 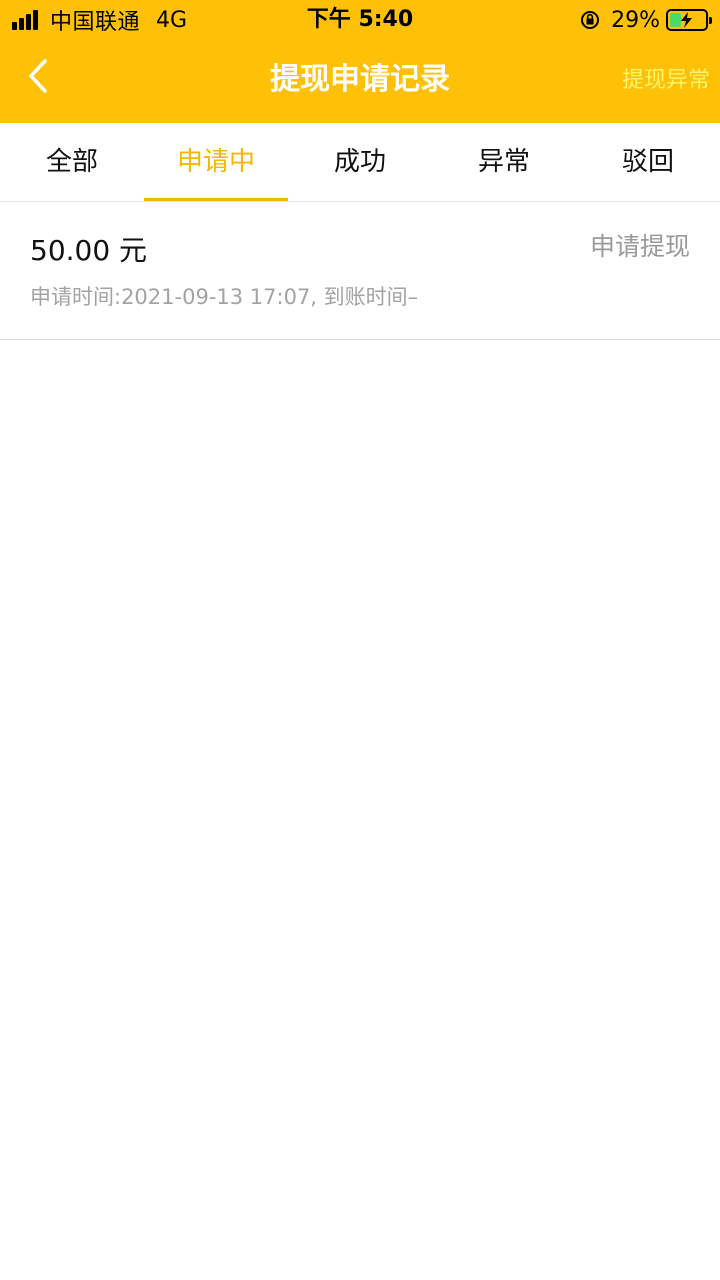 I want to click on tab-applying: 申请中, so click(x=216, y=162).